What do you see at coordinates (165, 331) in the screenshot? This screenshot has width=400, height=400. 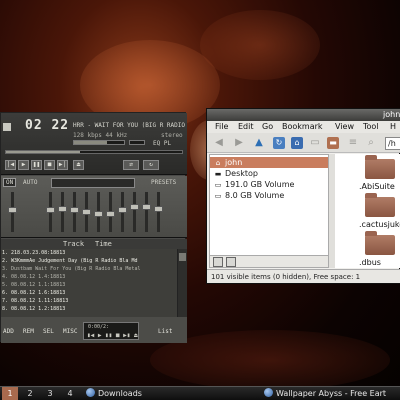 I see `list-button: List` at bounding box center [165, 331].